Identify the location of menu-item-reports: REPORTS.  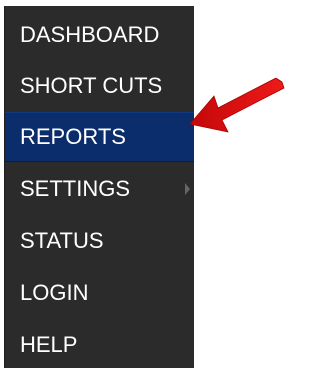
(99, 137).